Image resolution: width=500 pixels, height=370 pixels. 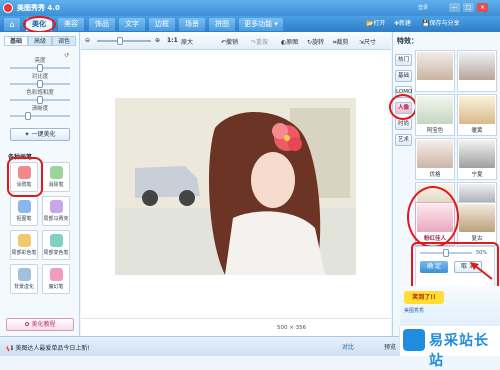 I want to click on tool-background-blur: 背景虚化, so click(x=24, y=279).